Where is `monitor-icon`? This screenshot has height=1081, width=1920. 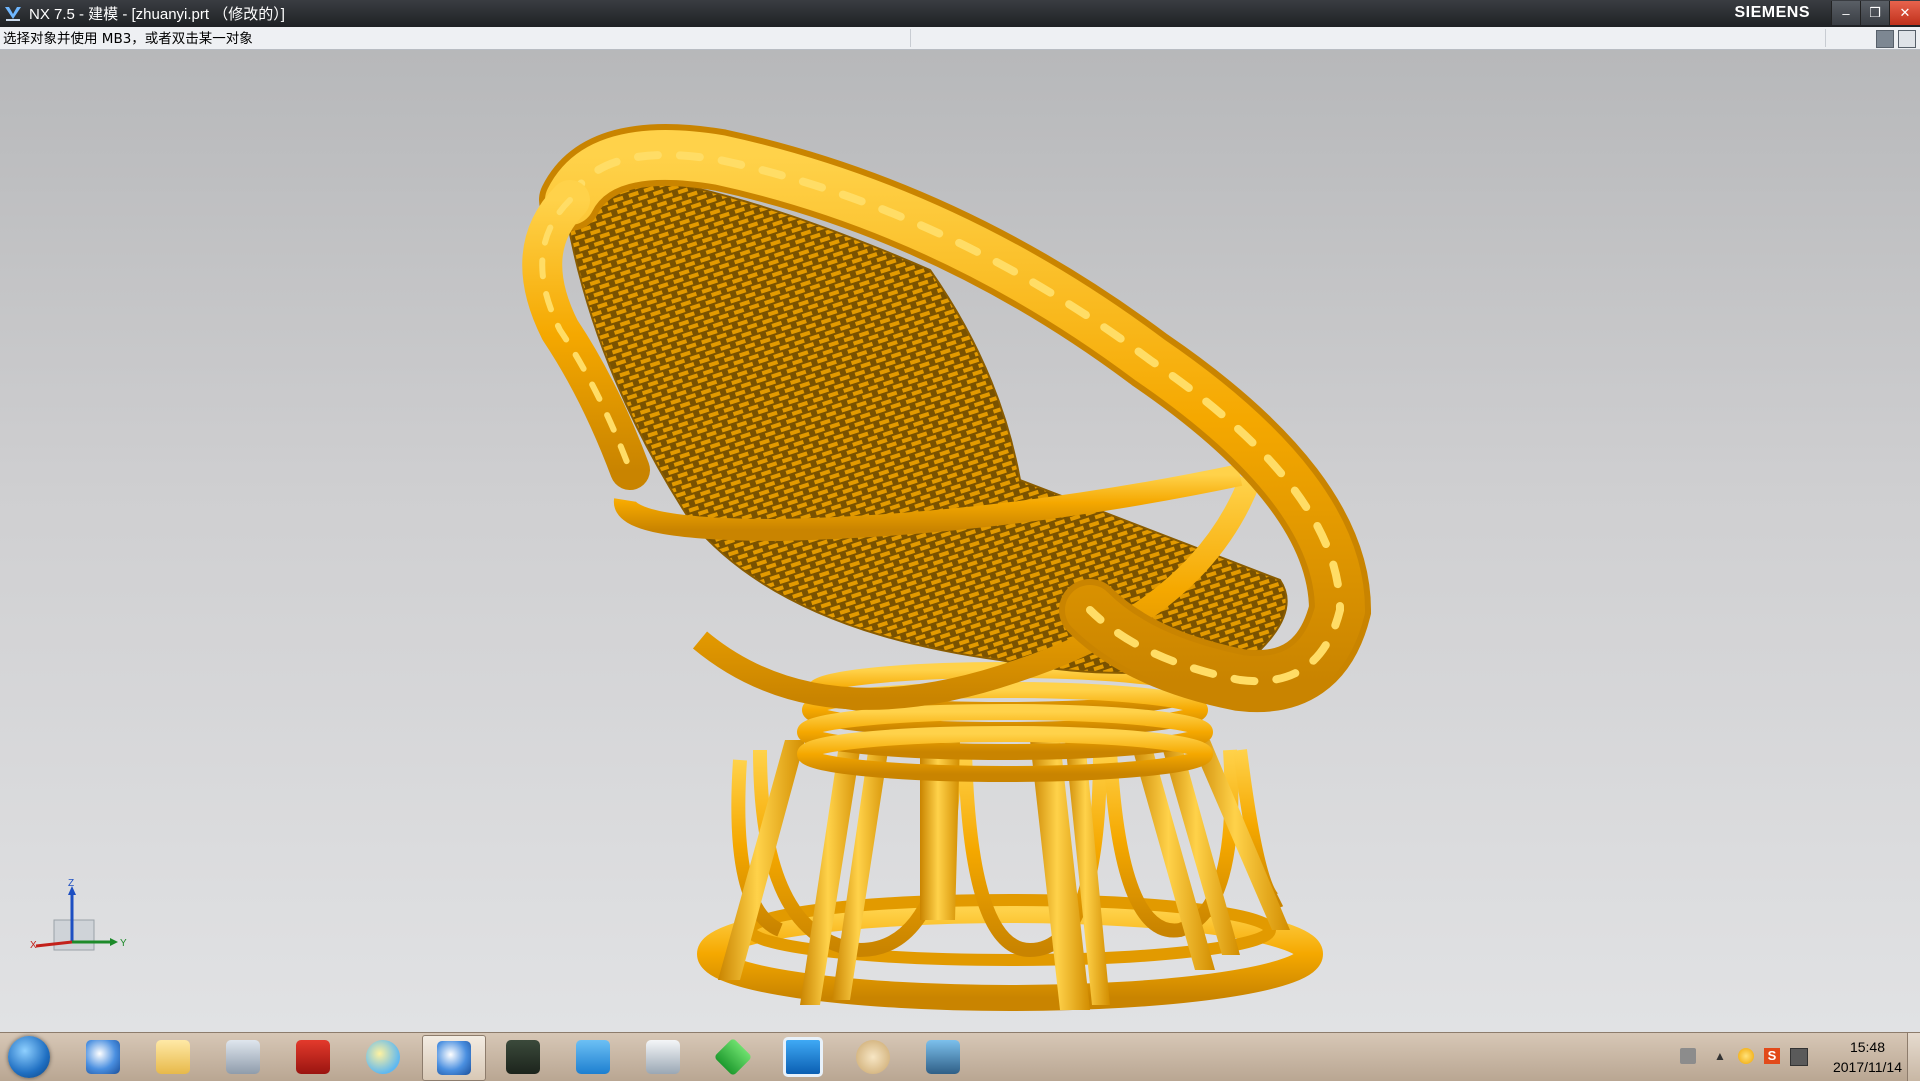
monitor-icon is located at coordinates (523, 1057).